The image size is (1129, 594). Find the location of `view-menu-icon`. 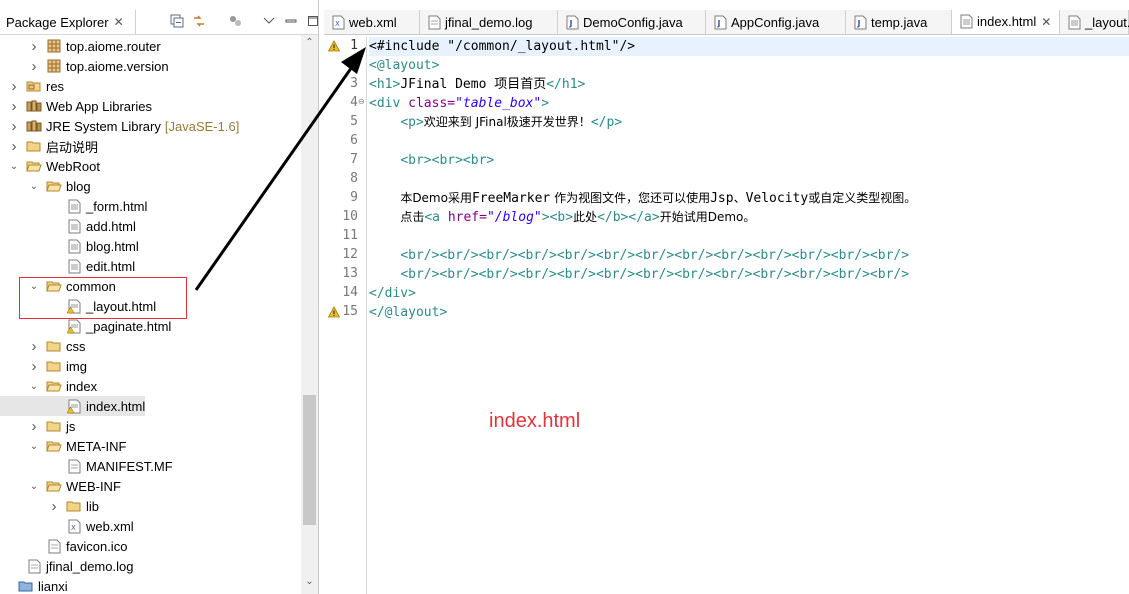

view-menu-icon is located at coordinates (269, 21).